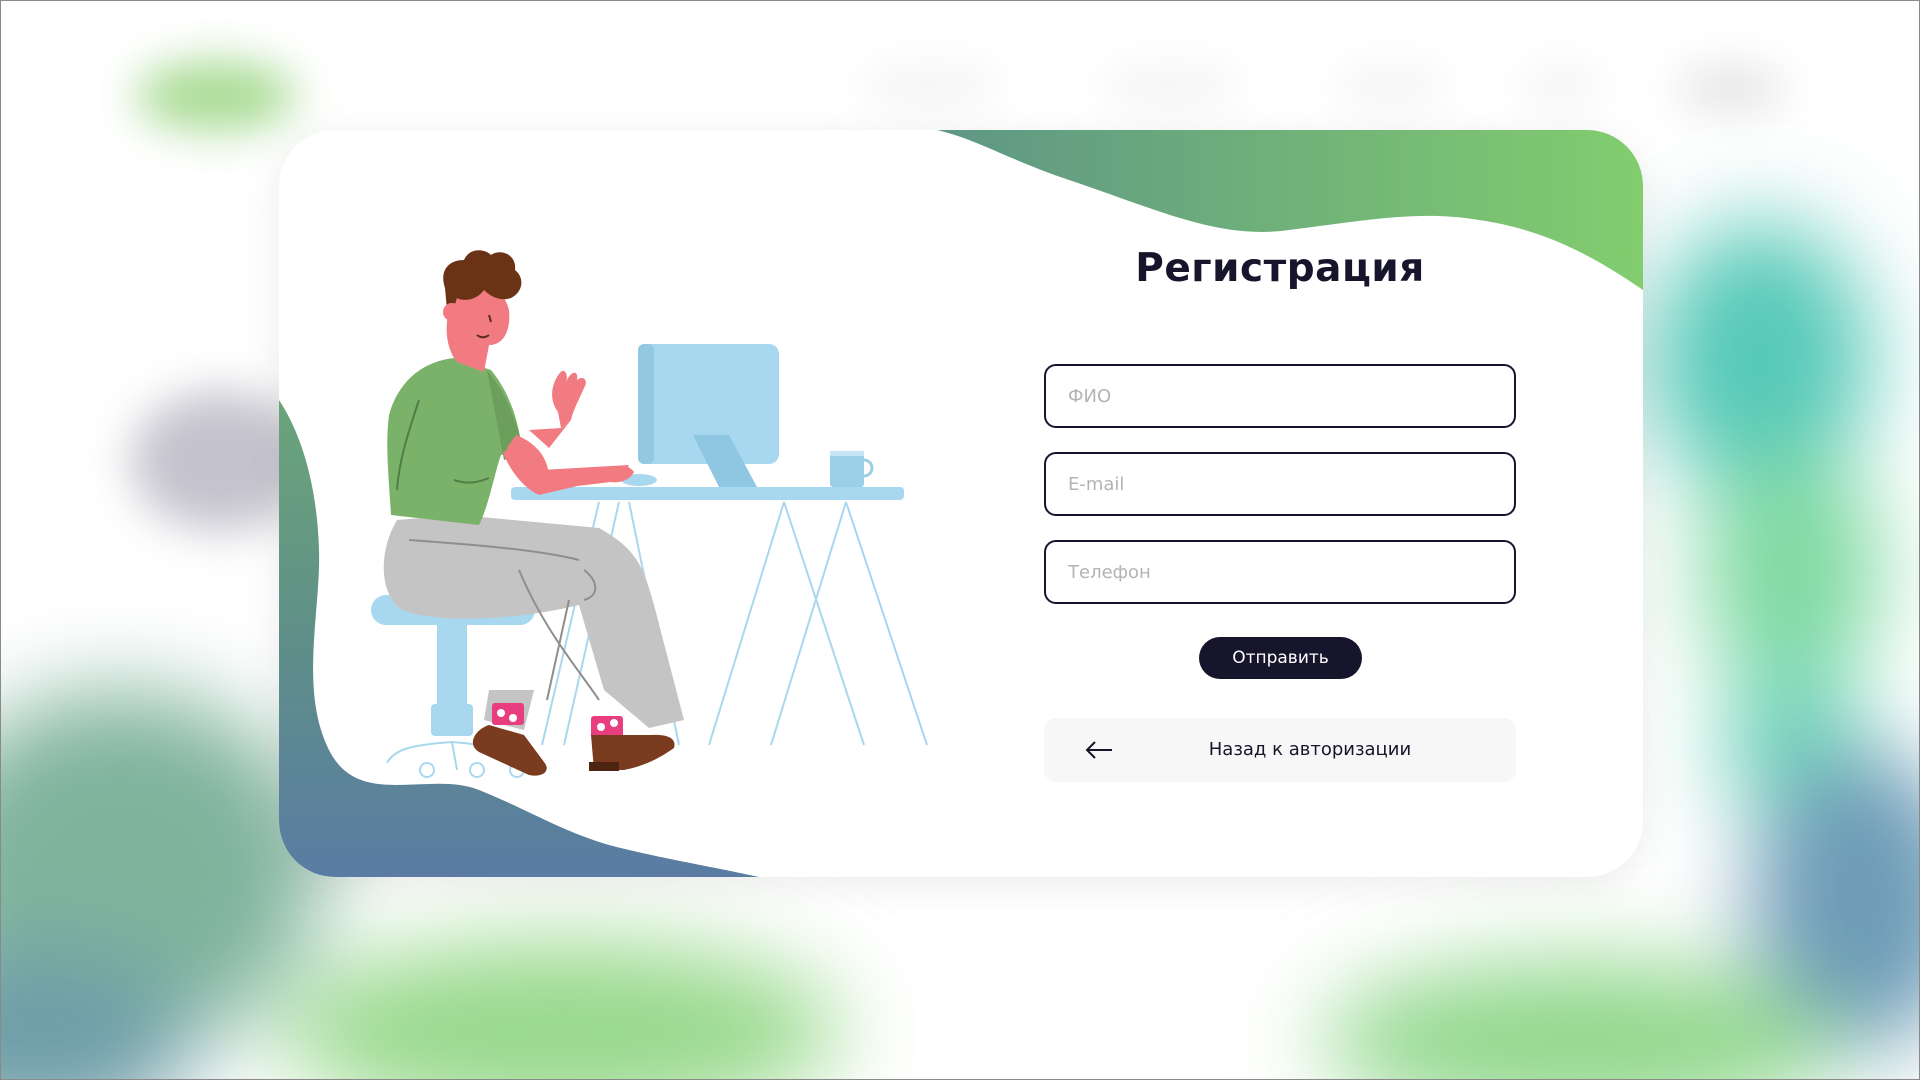 Image resolution: width=1920 pixels, height=1080 pixels. I want to click on full-name-input, so click(1279, 396).